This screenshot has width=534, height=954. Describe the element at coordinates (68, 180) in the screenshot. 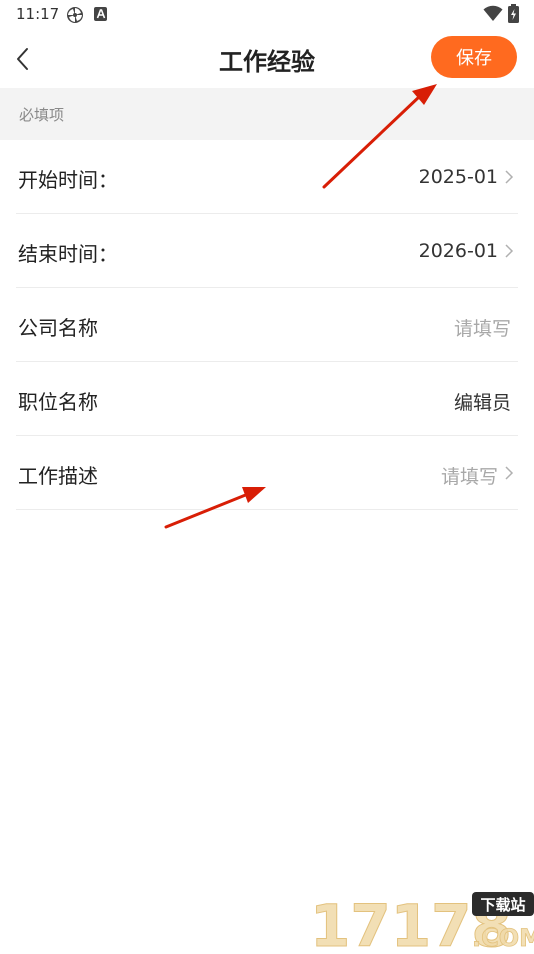

I see `row-label: 开始时间：` at that location.